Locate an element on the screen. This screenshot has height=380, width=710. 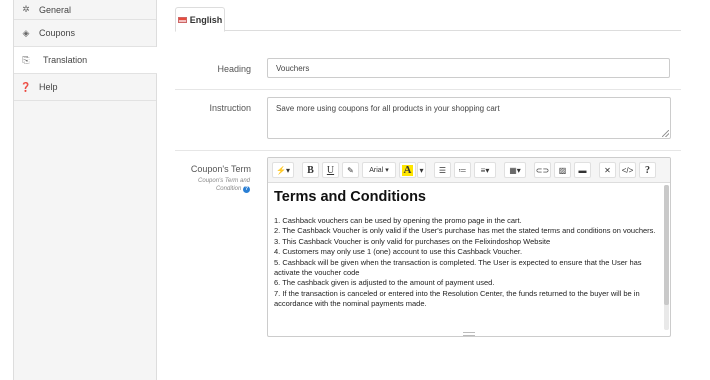
code-view-button: </> is located at coordinates (627, 170).